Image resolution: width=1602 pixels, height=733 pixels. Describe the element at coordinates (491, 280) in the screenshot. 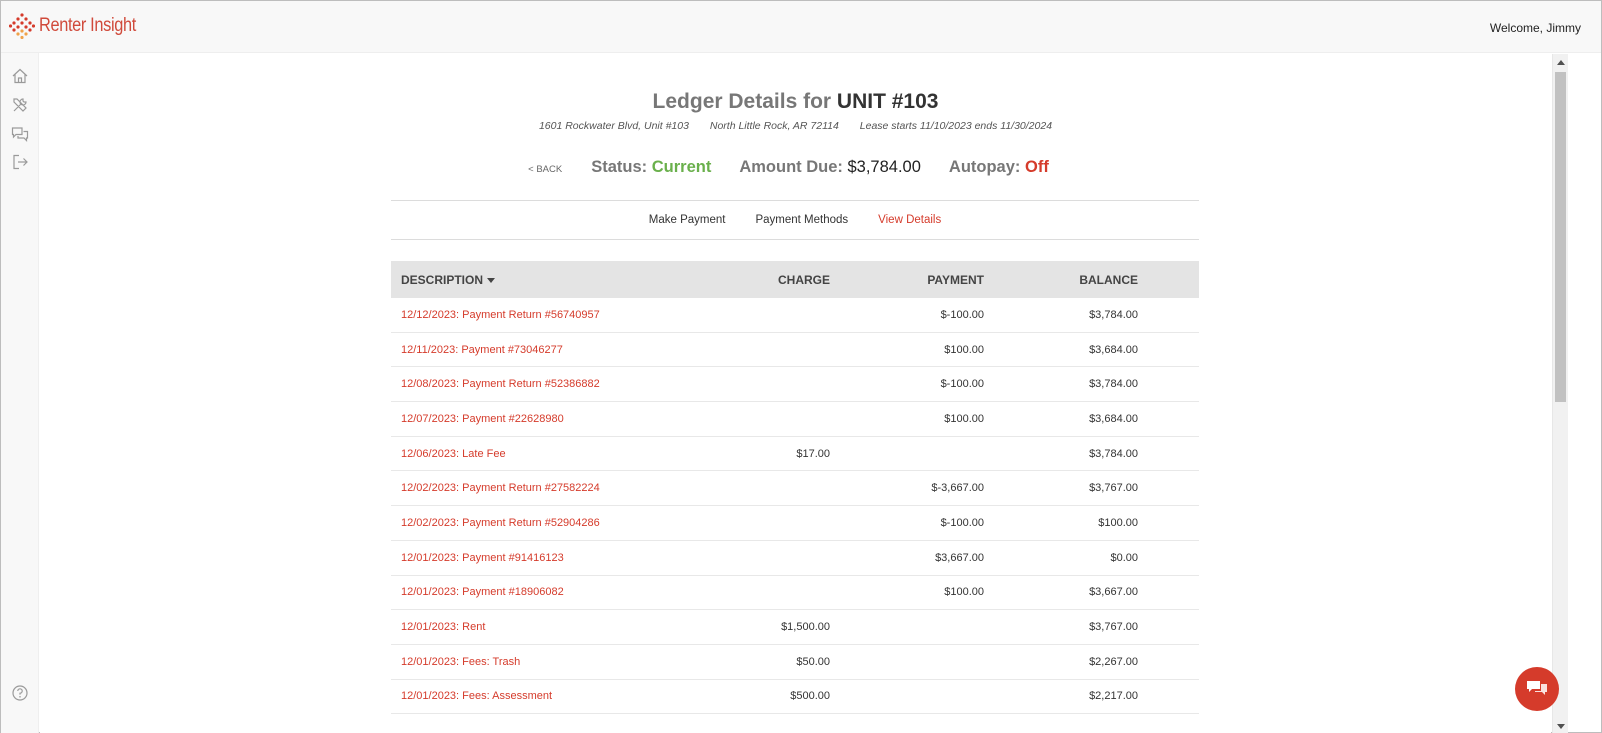

I see `sort-down-icon` at that location.